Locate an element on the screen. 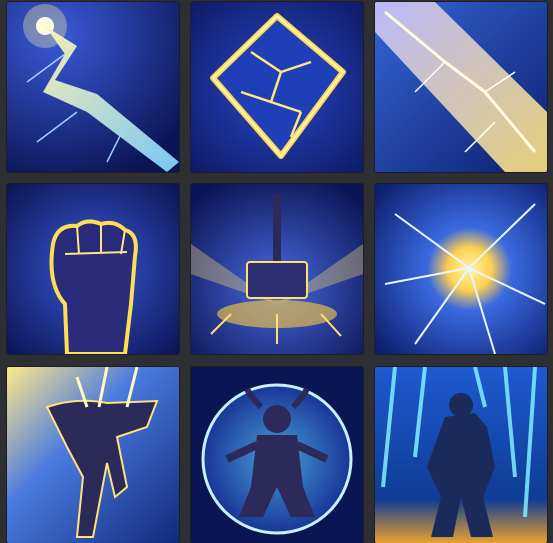  lightning-beam-icon is located at coordinates (461, 87).